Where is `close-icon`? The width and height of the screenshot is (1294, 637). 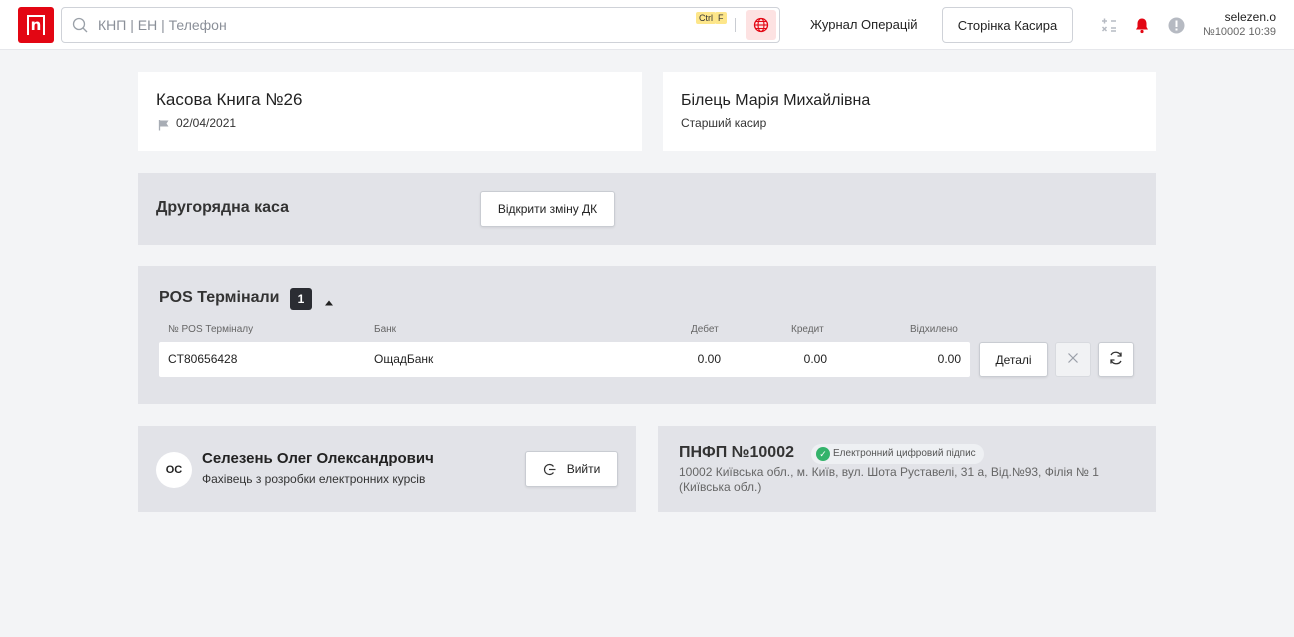
close-icon is located at coordinates (1073, 360).